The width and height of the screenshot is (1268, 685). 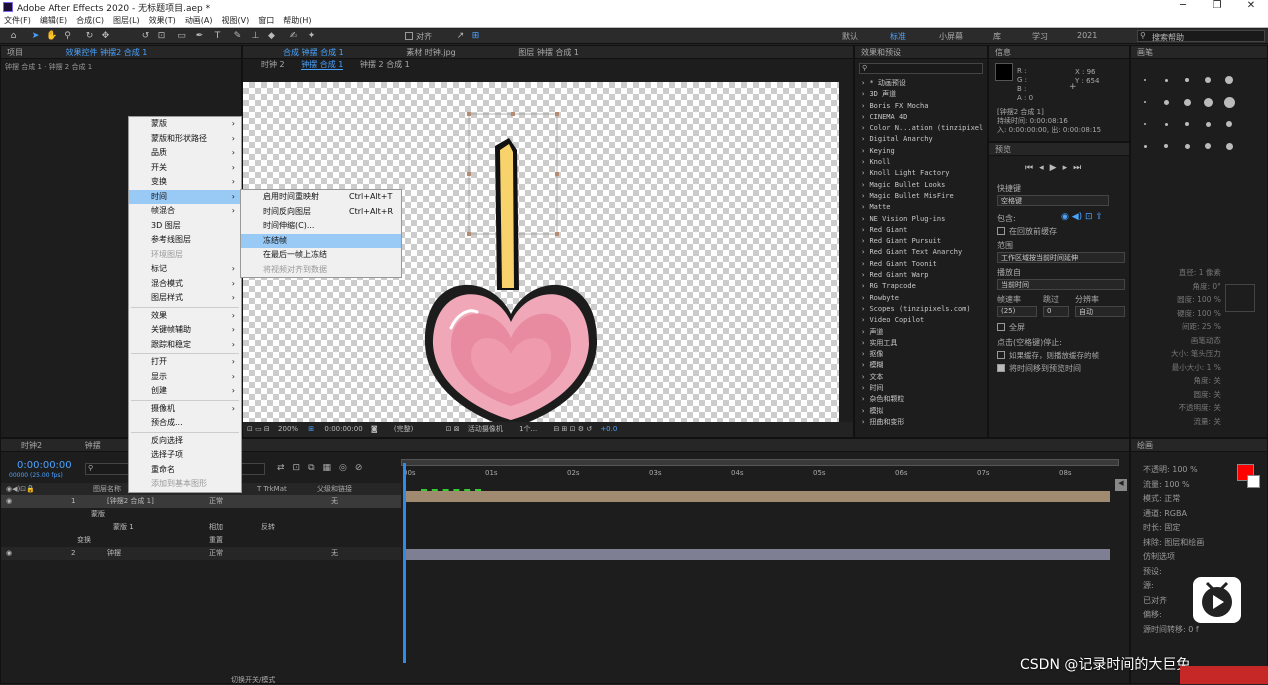 I want to click on col-layer-name: 图层名称, so click(x=107, y=489).